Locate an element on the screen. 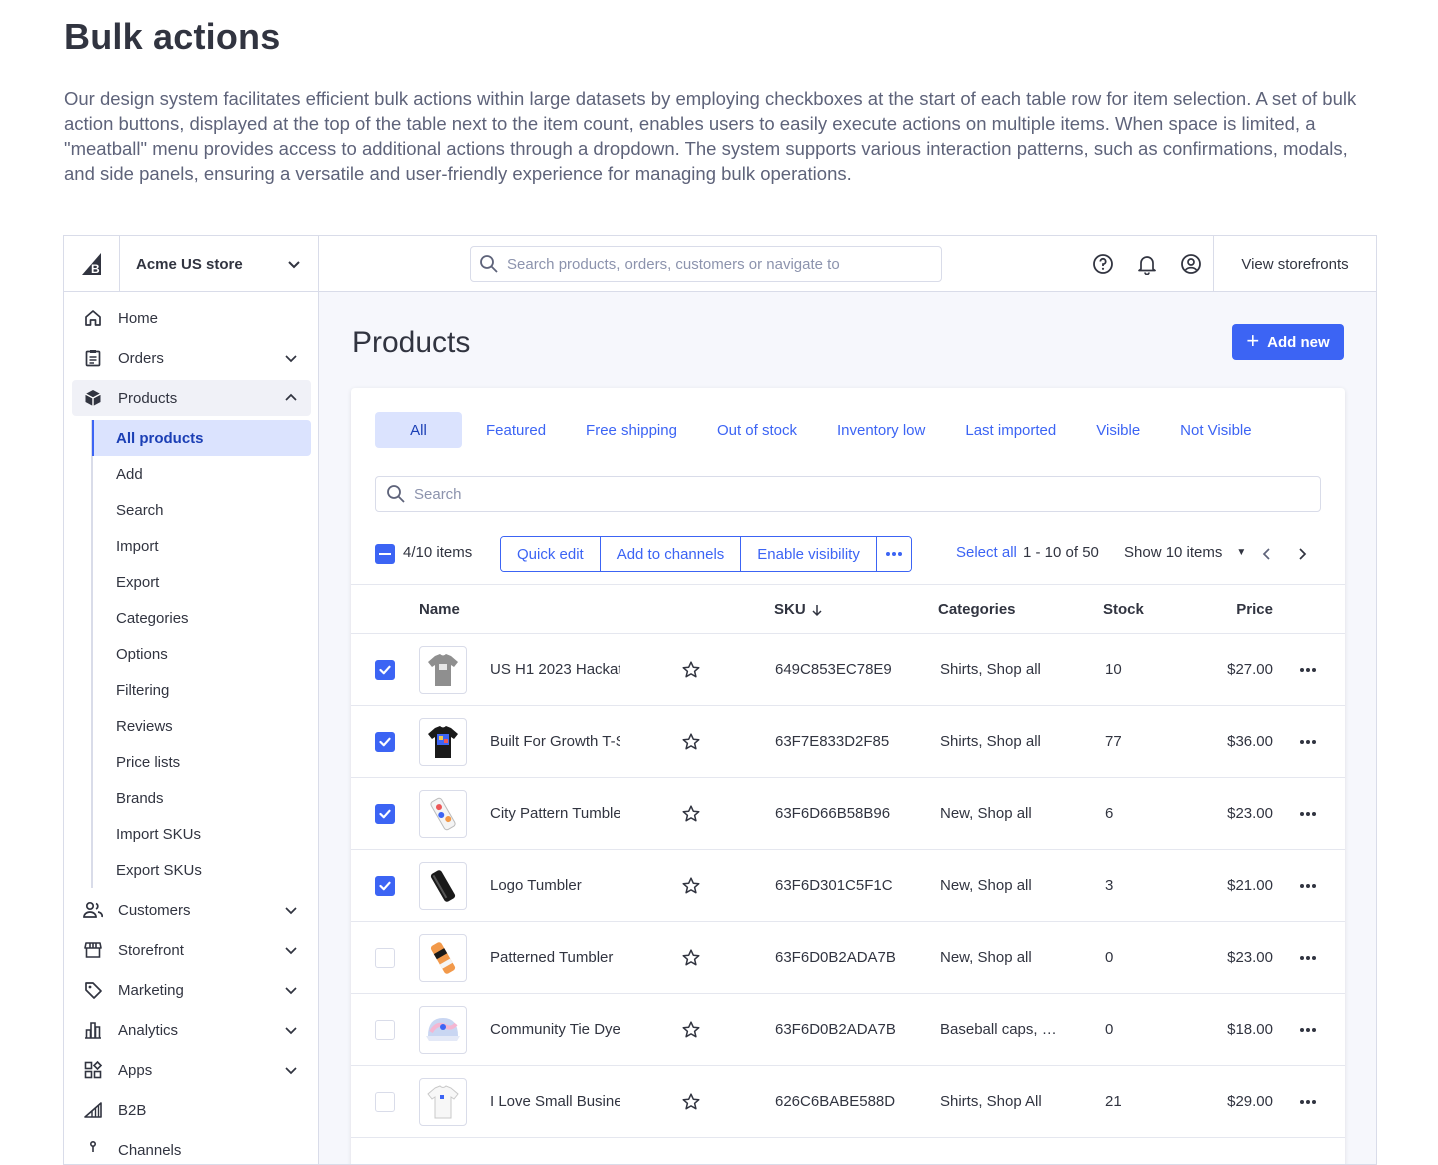 The height and width of the screenshot is (1165, 1438). col-price: Price is located at coordinates (1254, 609).